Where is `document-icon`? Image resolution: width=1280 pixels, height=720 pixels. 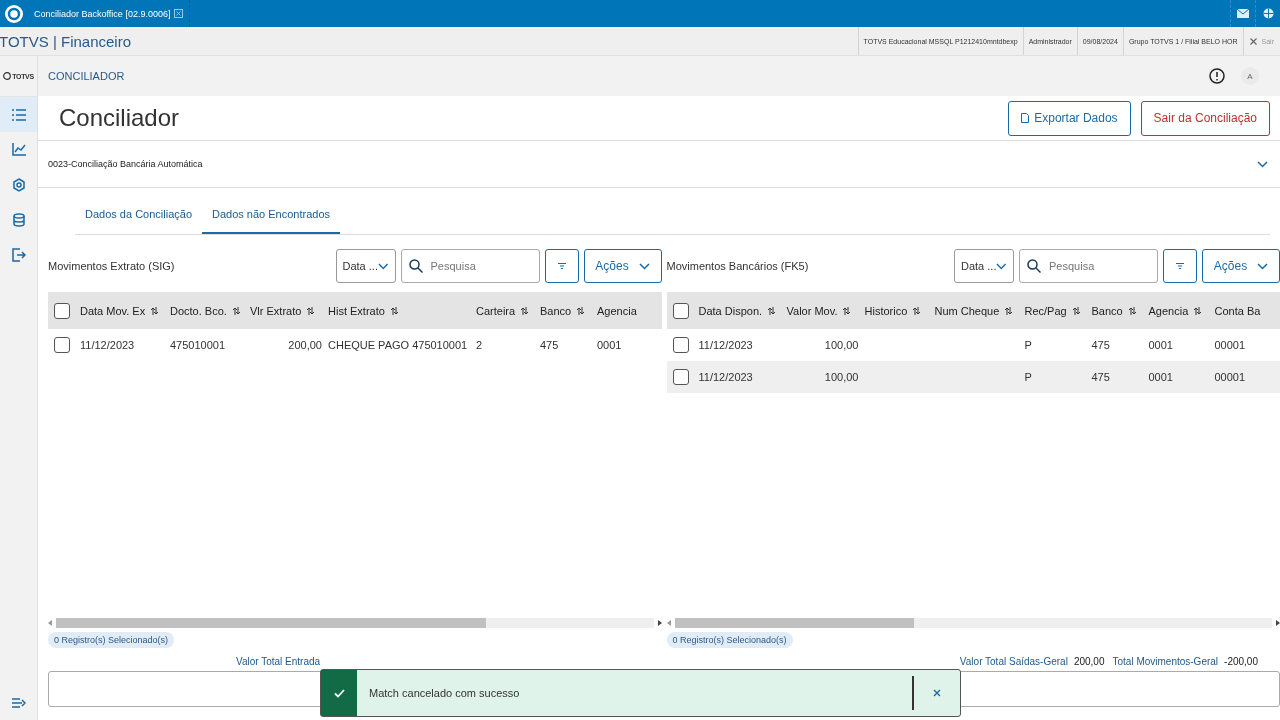 document-icon is located at coordinates (1025, 118).